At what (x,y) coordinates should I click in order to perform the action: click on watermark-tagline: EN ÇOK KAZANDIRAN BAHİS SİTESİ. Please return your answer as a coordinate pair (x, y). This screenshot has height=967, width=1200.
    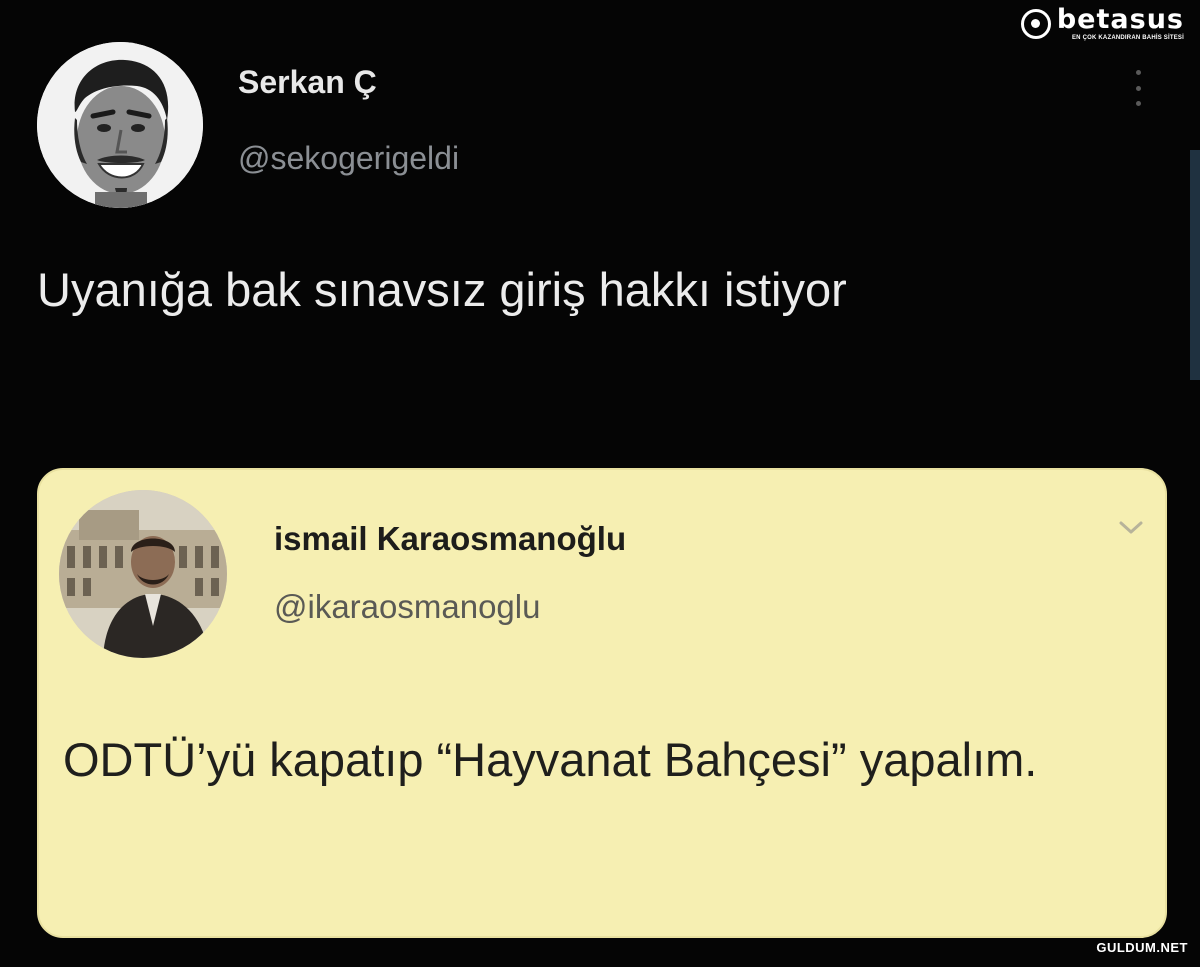
    Looking at the image, I should click on (1127, 38).